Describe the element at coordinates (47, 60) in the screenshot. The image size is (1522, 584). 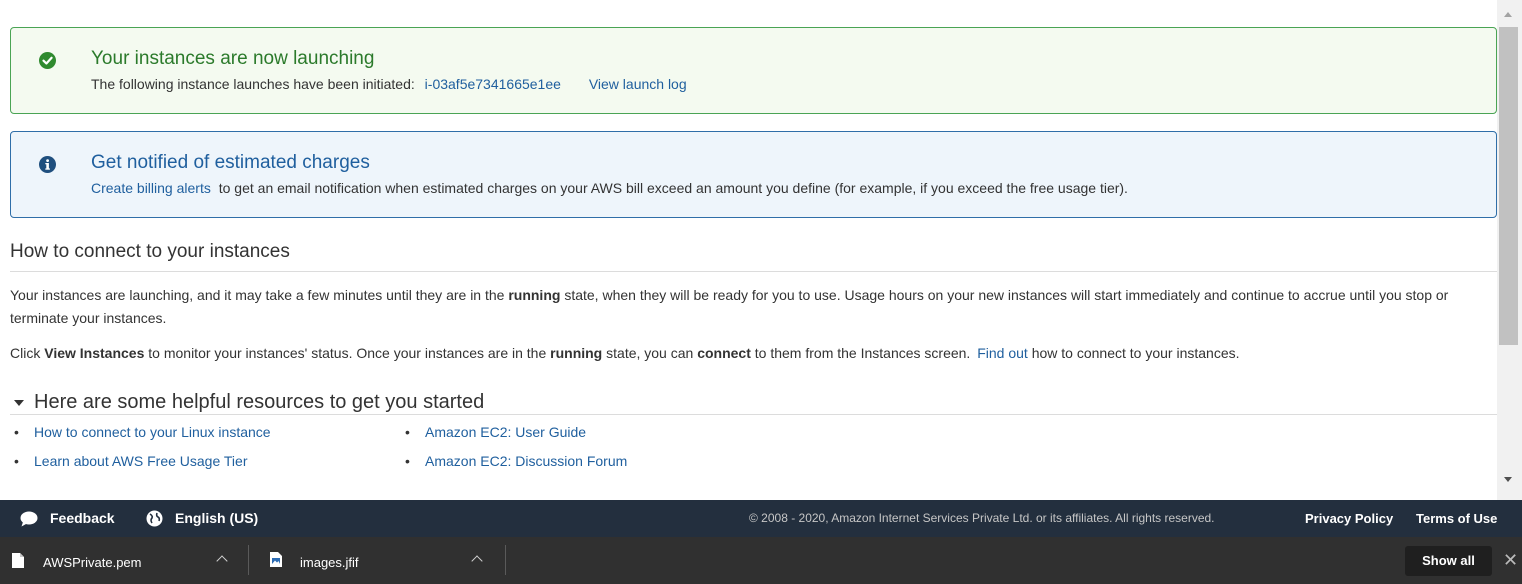
I see `check-circle-icon` at that location.